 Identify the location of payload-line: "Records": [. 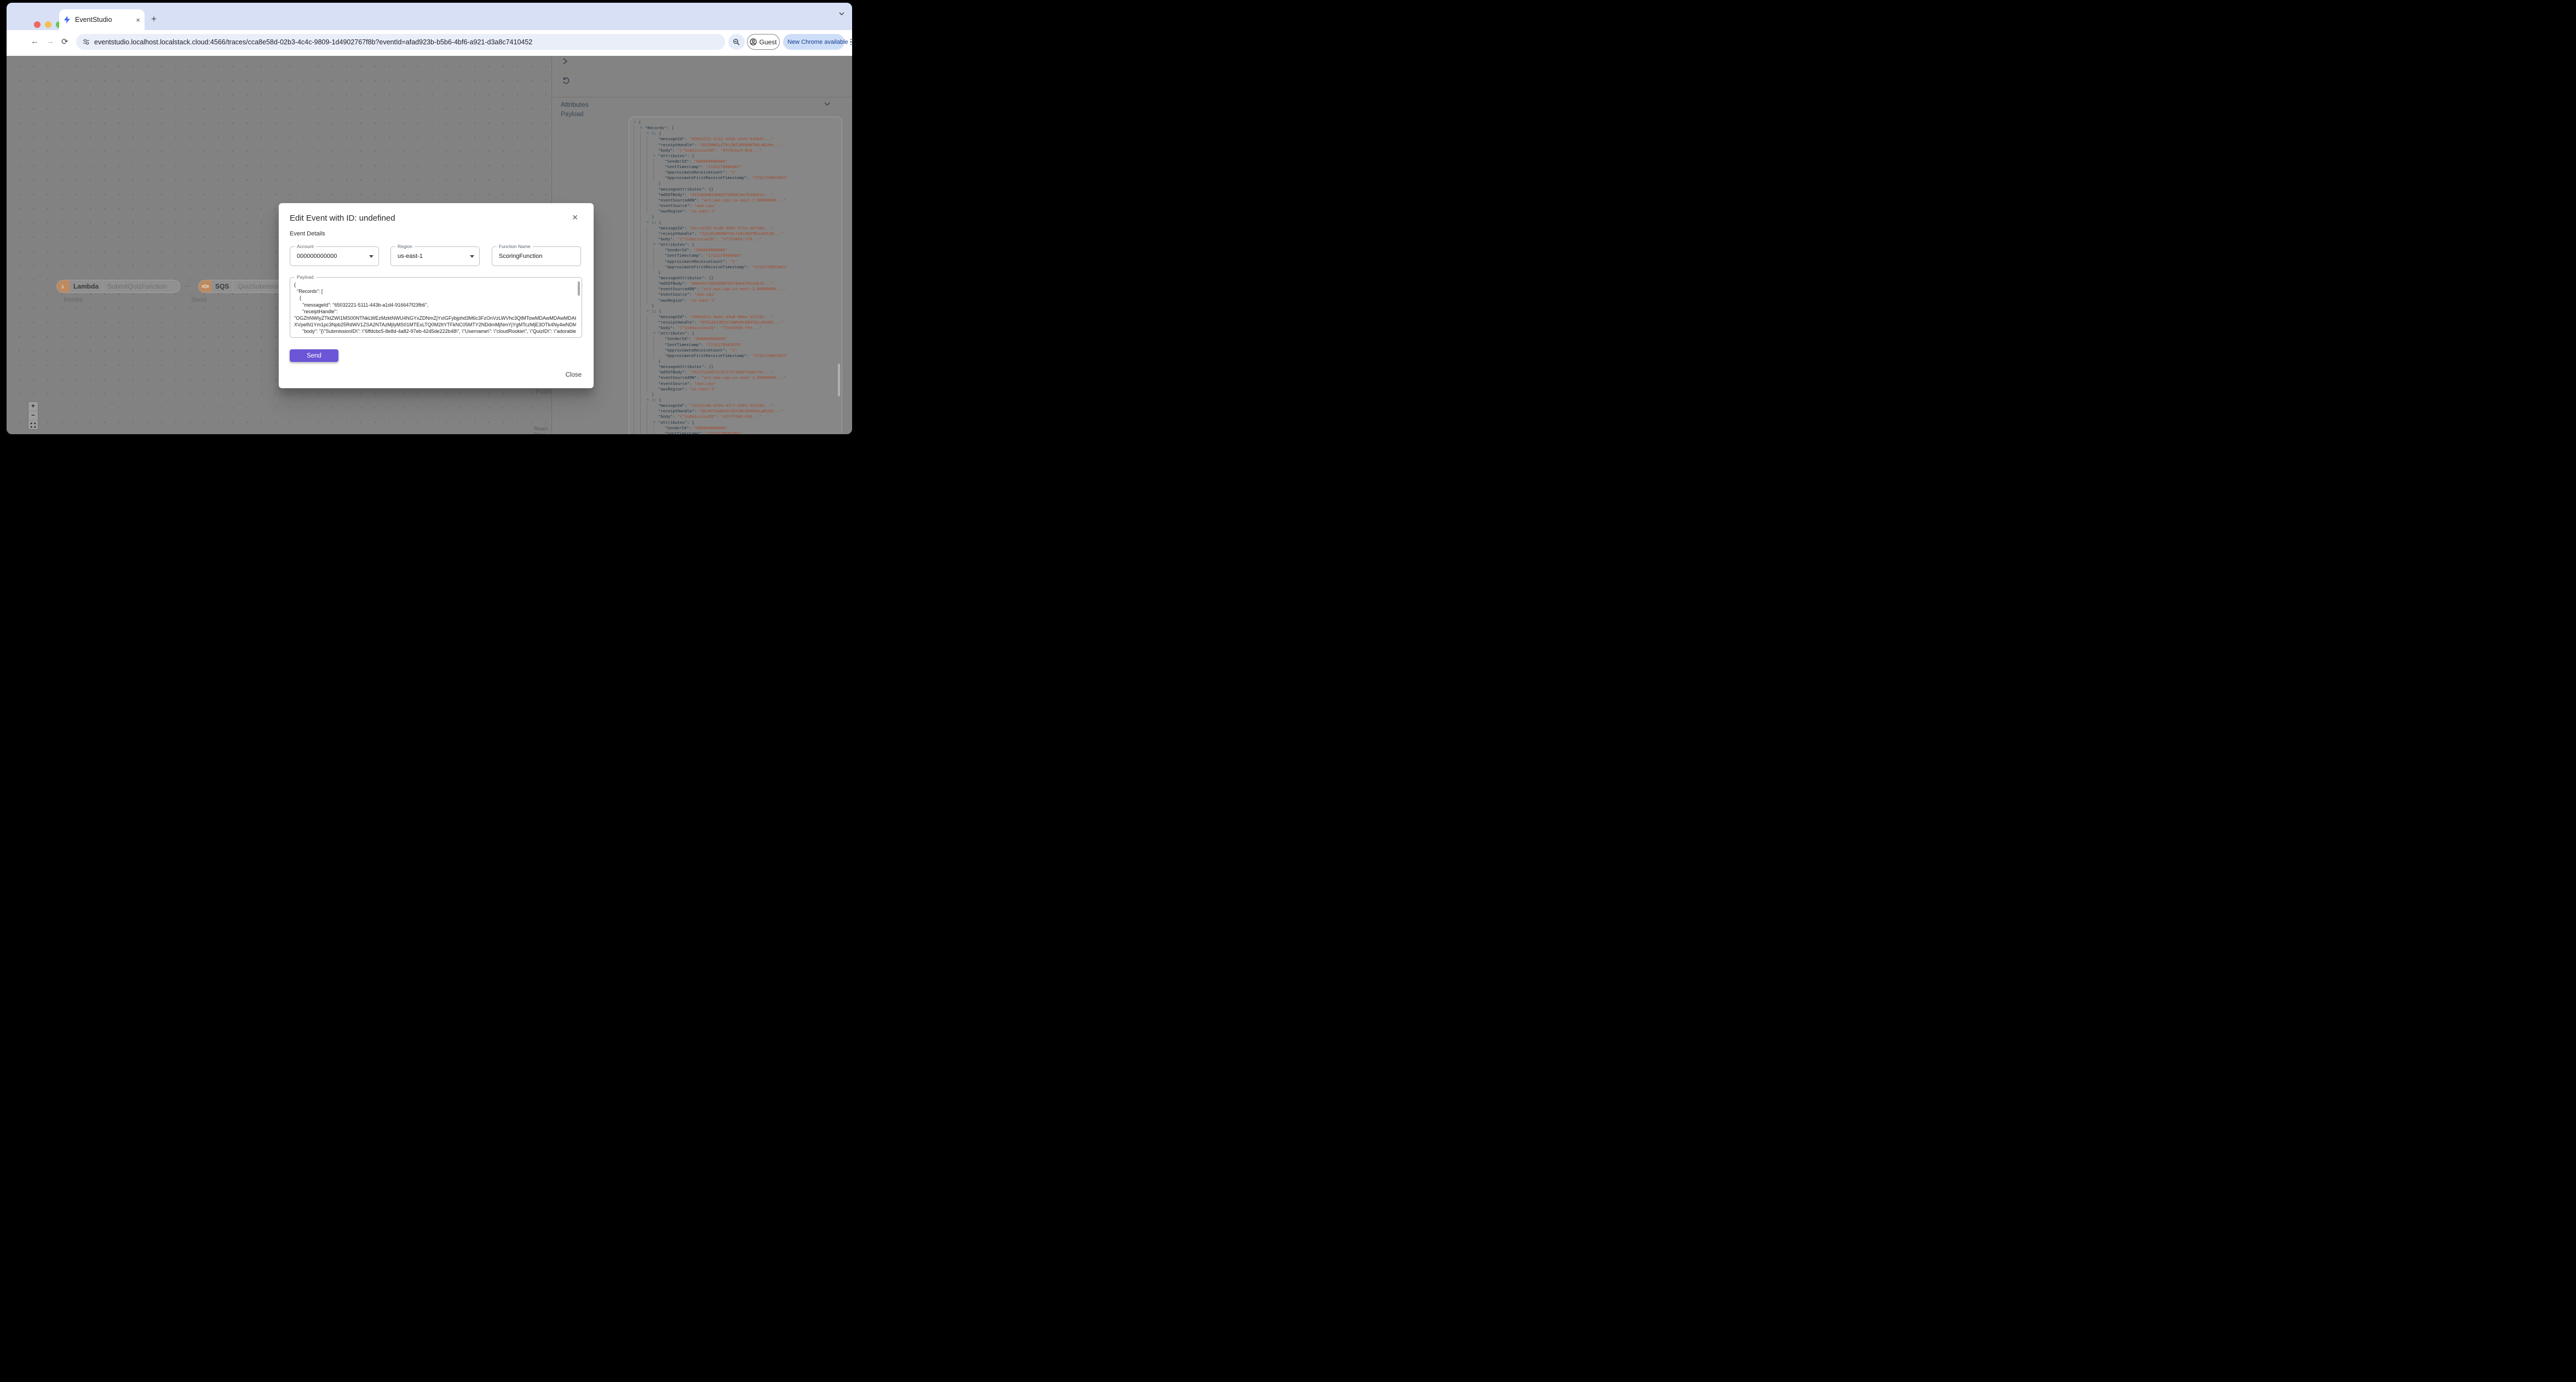
(308, 292).